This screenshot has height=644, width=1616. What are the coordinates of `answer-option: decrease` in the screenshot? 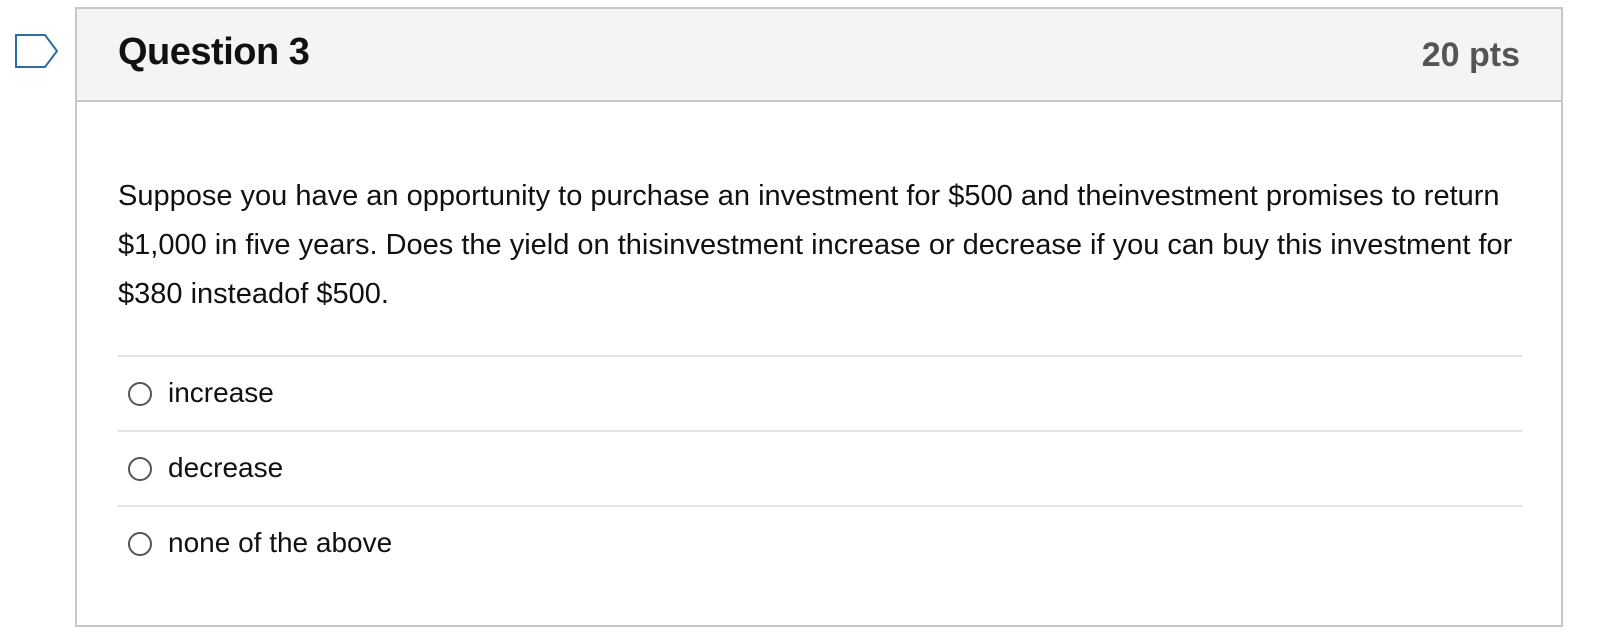 It's located at (820, 469).